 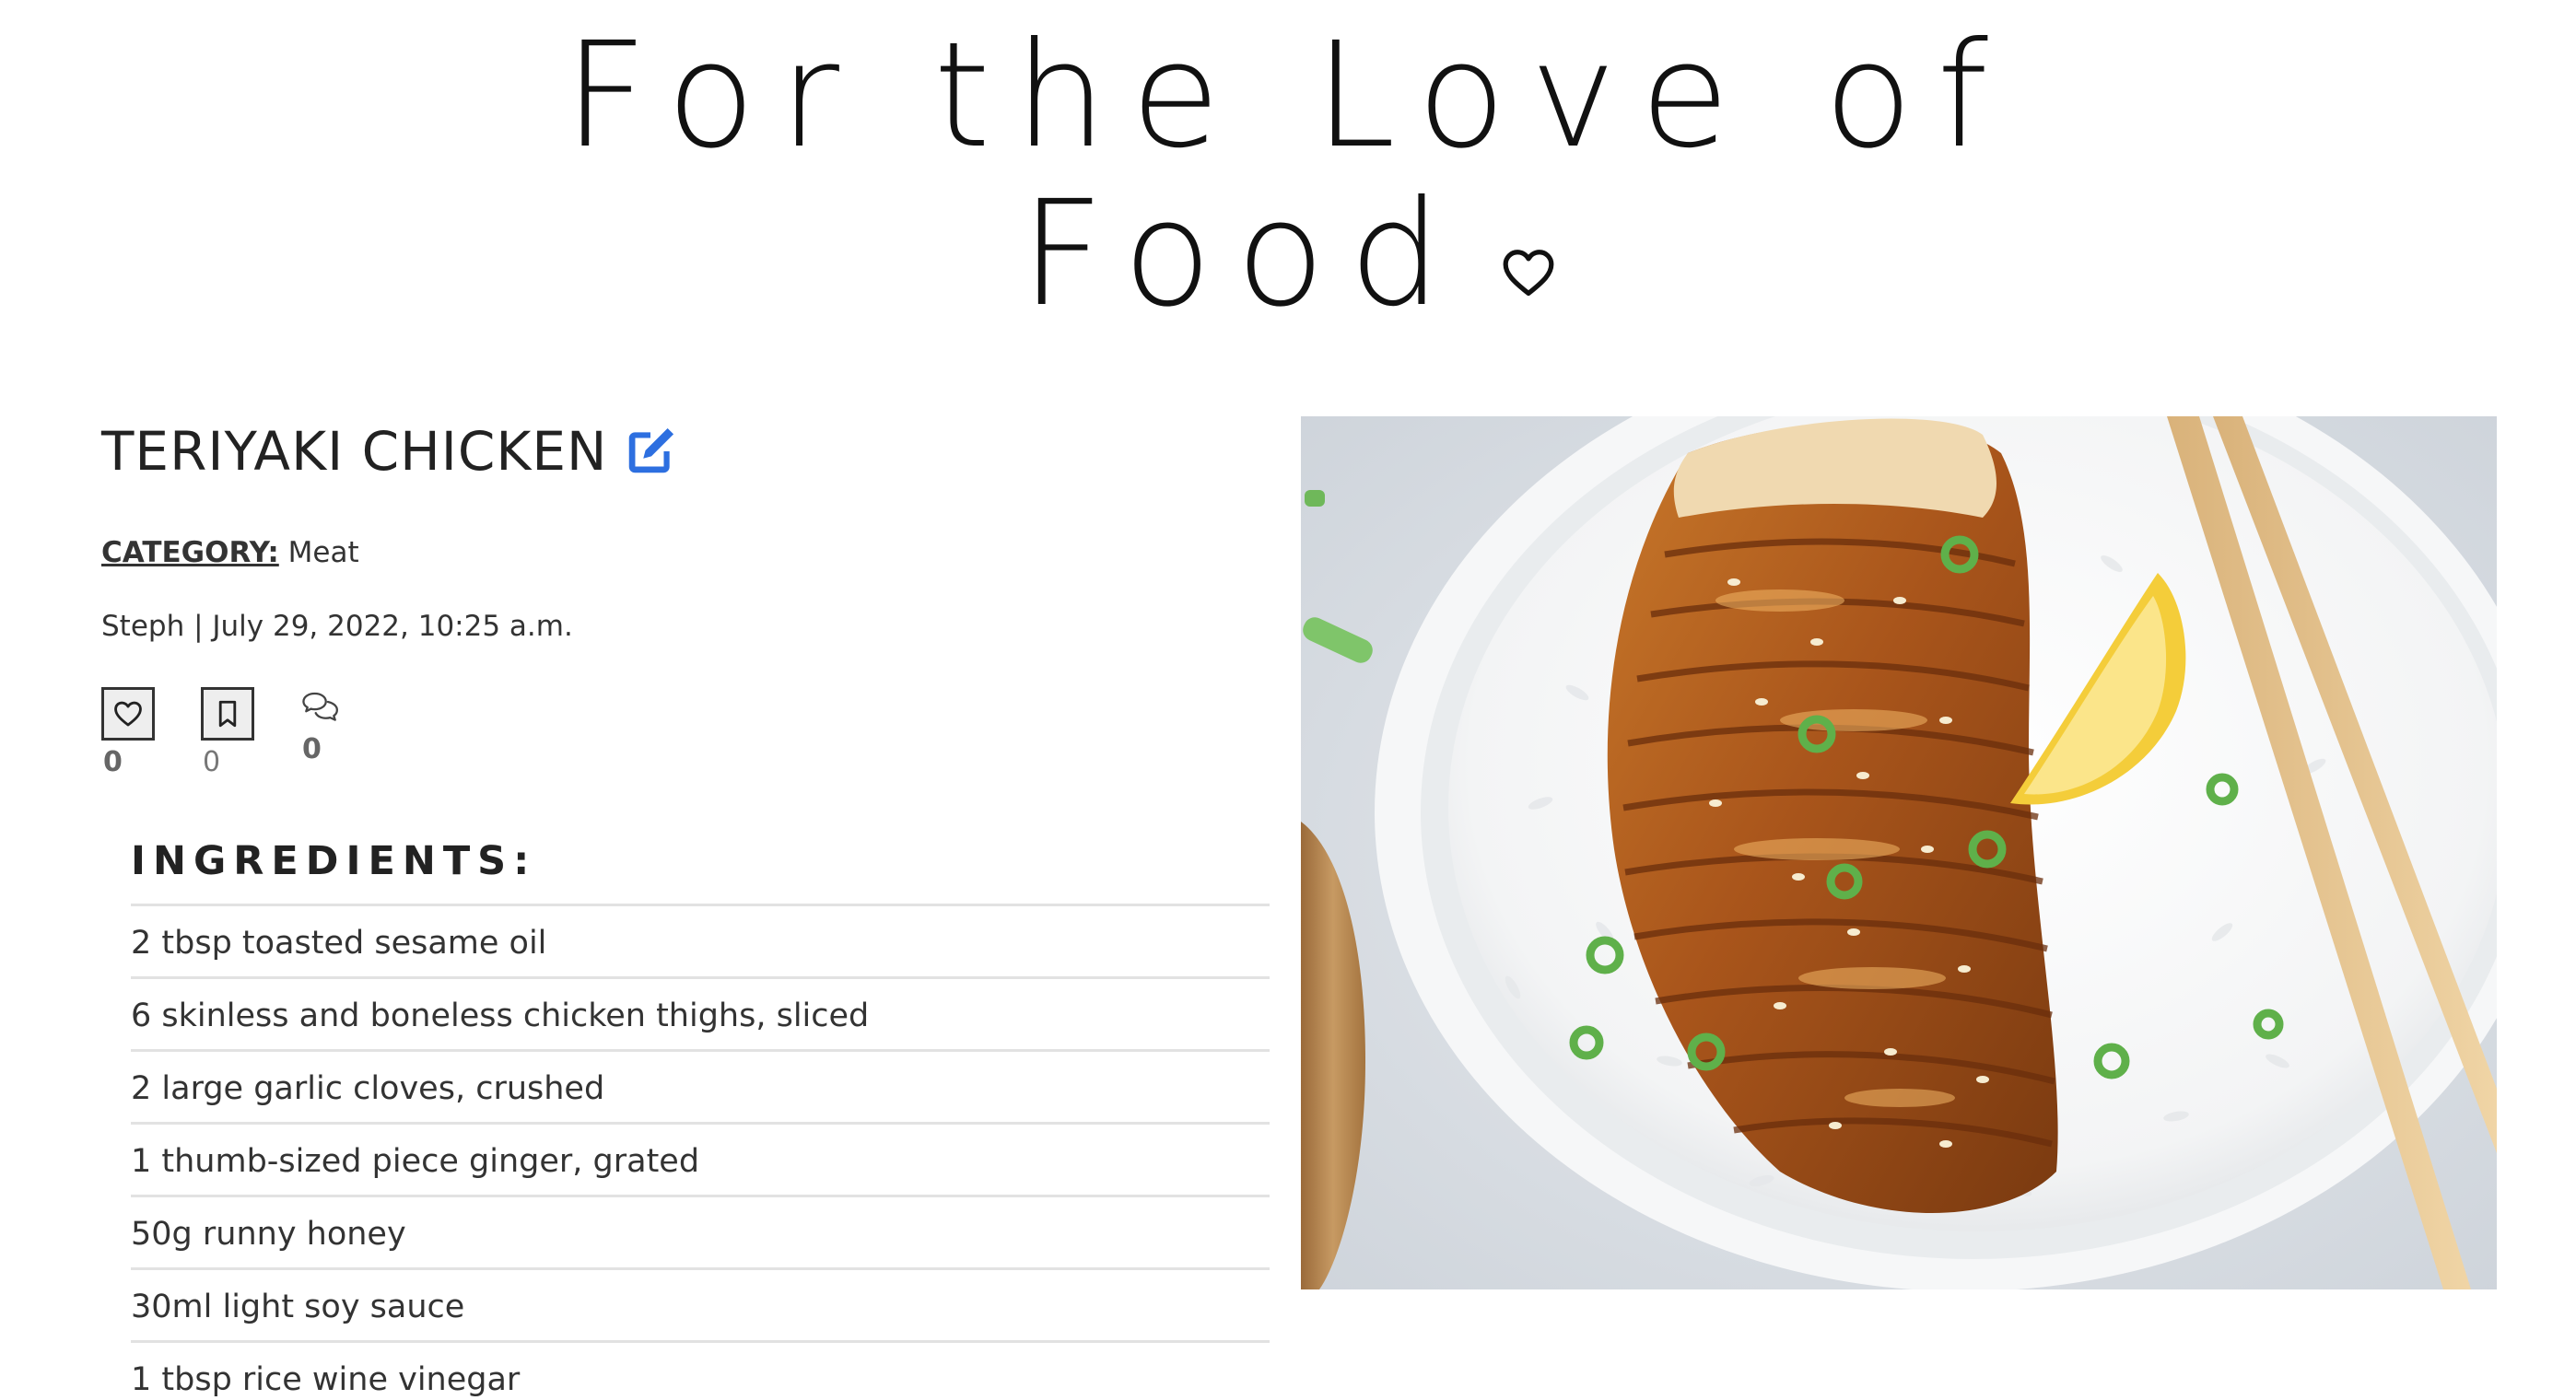 I want to click on ingredients-heading: INGREDIENTS:, so click(x=334, y=861).